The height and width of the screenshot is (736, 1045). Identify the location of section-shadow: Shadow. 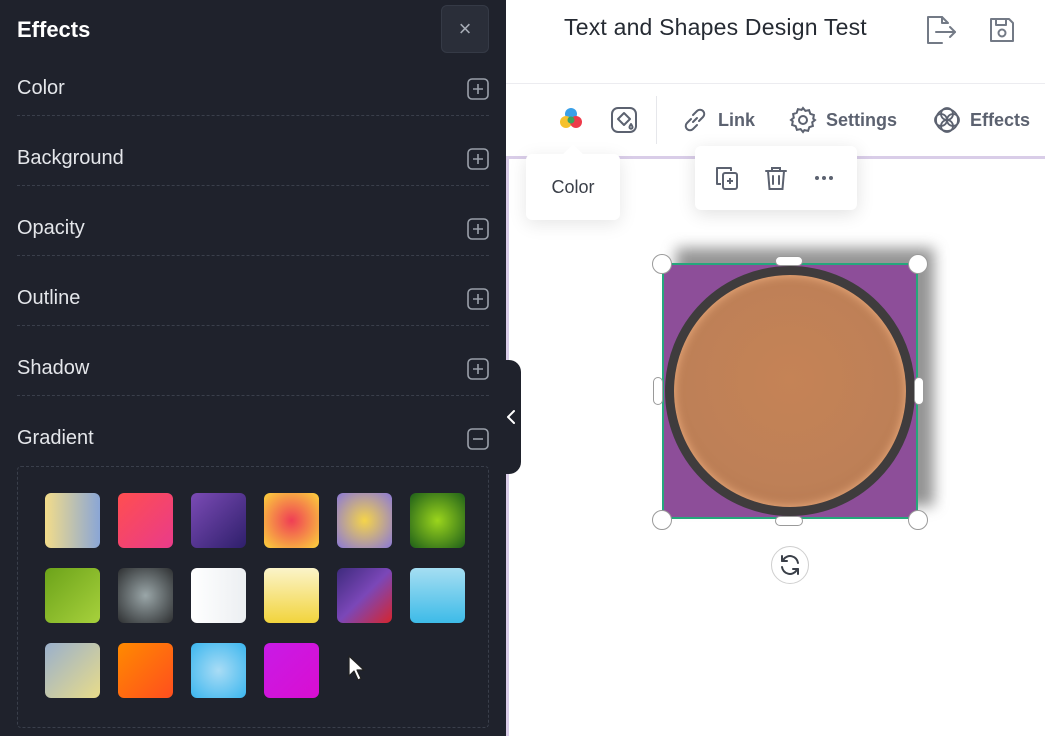
(253, 361).